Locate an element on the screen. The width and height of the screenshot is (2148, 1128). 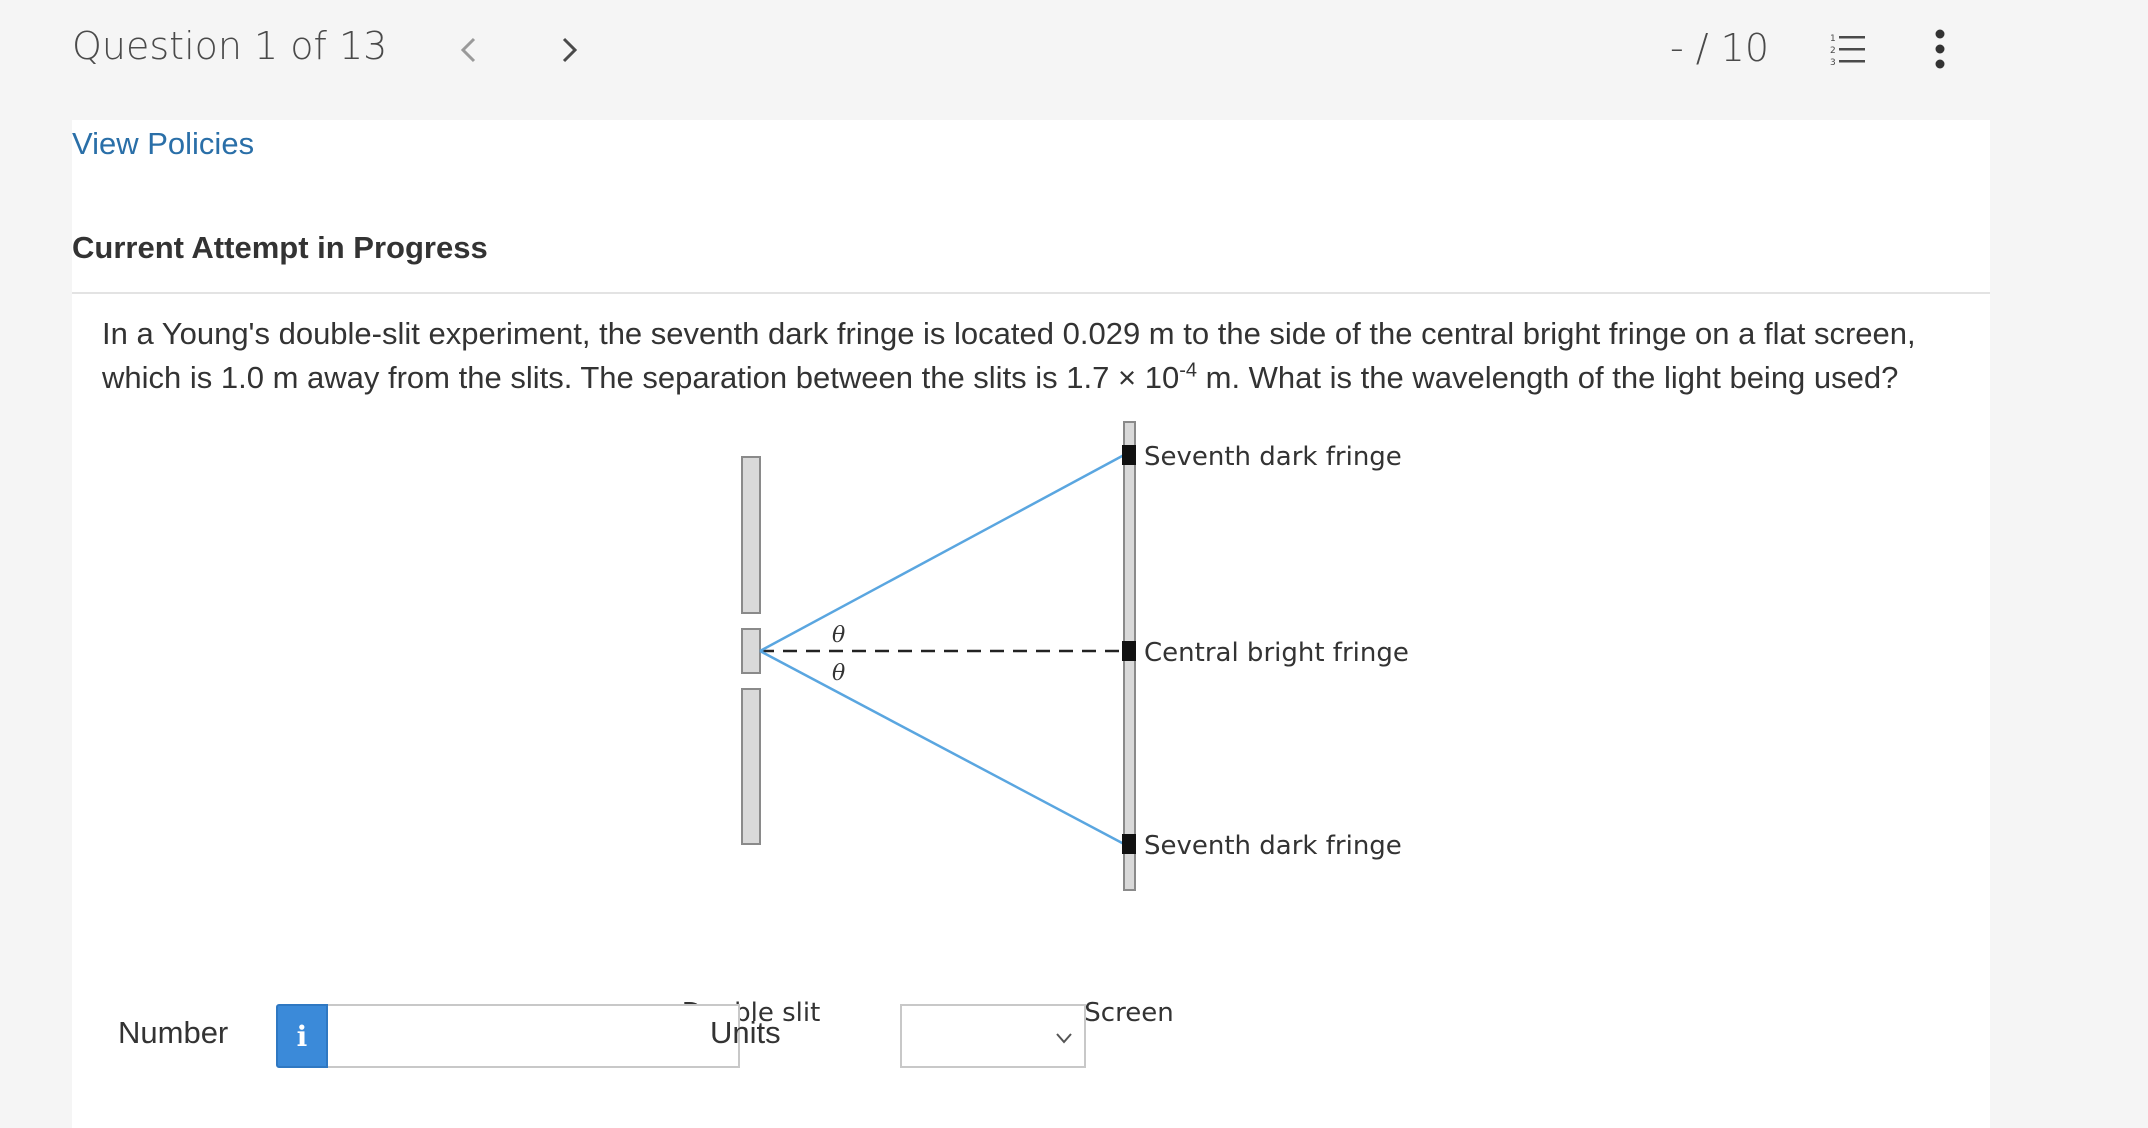
info-icon: i is located at coordinates (302, 1036).